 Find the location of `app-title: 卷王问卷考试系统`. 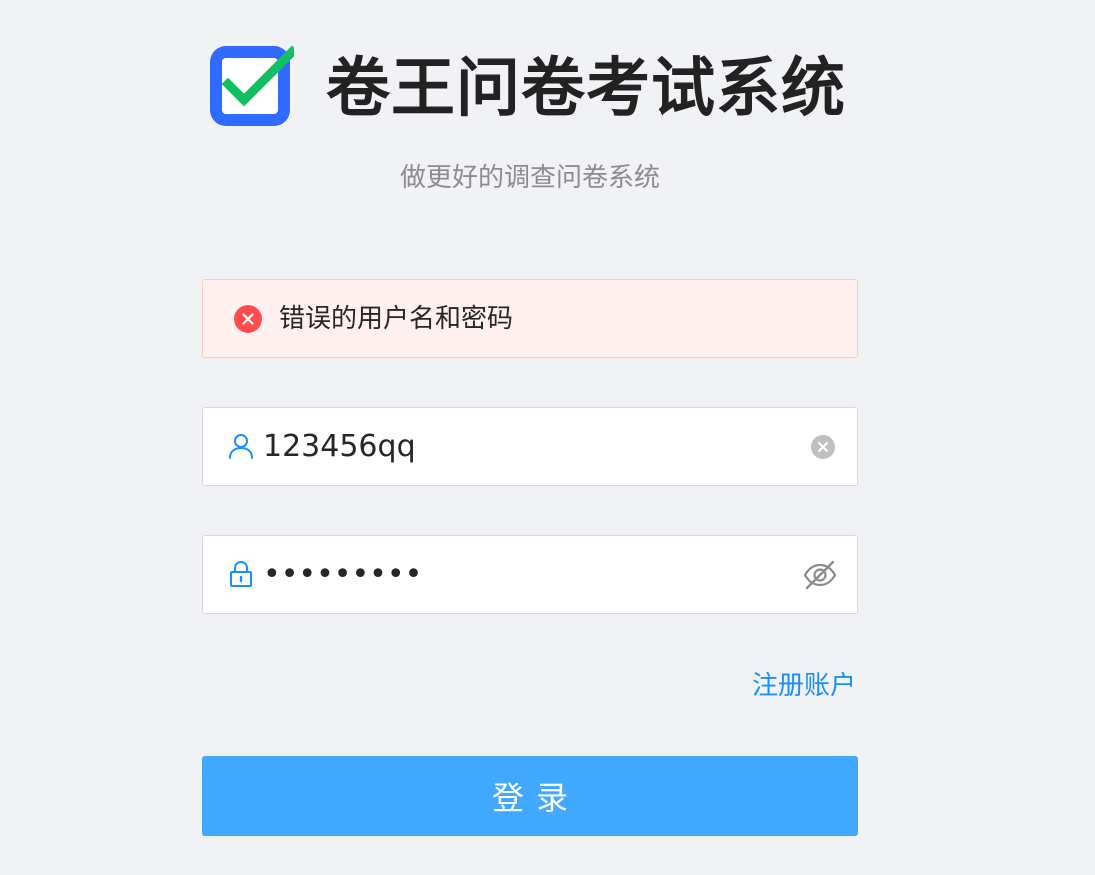

app-title: 卷王问卷考试系统 is located at coordinates (586, 89).